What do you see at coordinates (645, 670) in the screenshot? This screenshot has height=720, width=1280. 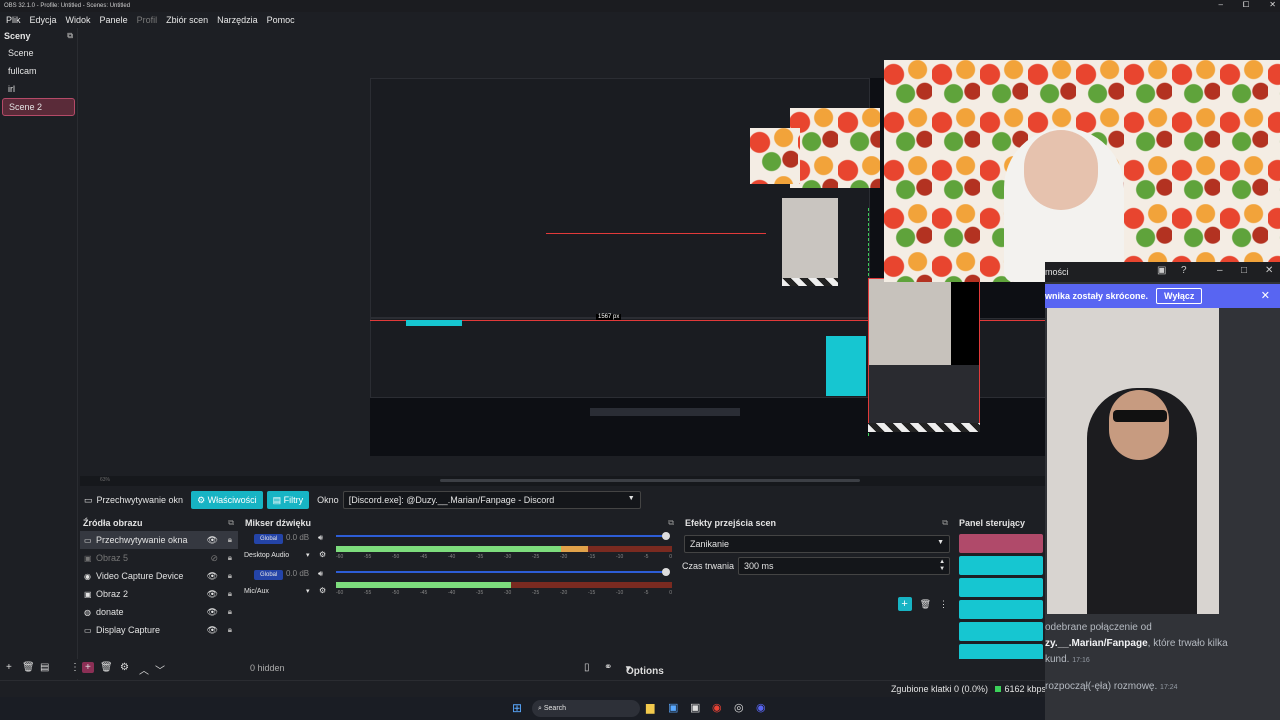 I see `options-button: Options ▾` at bounding box center [645, 670].